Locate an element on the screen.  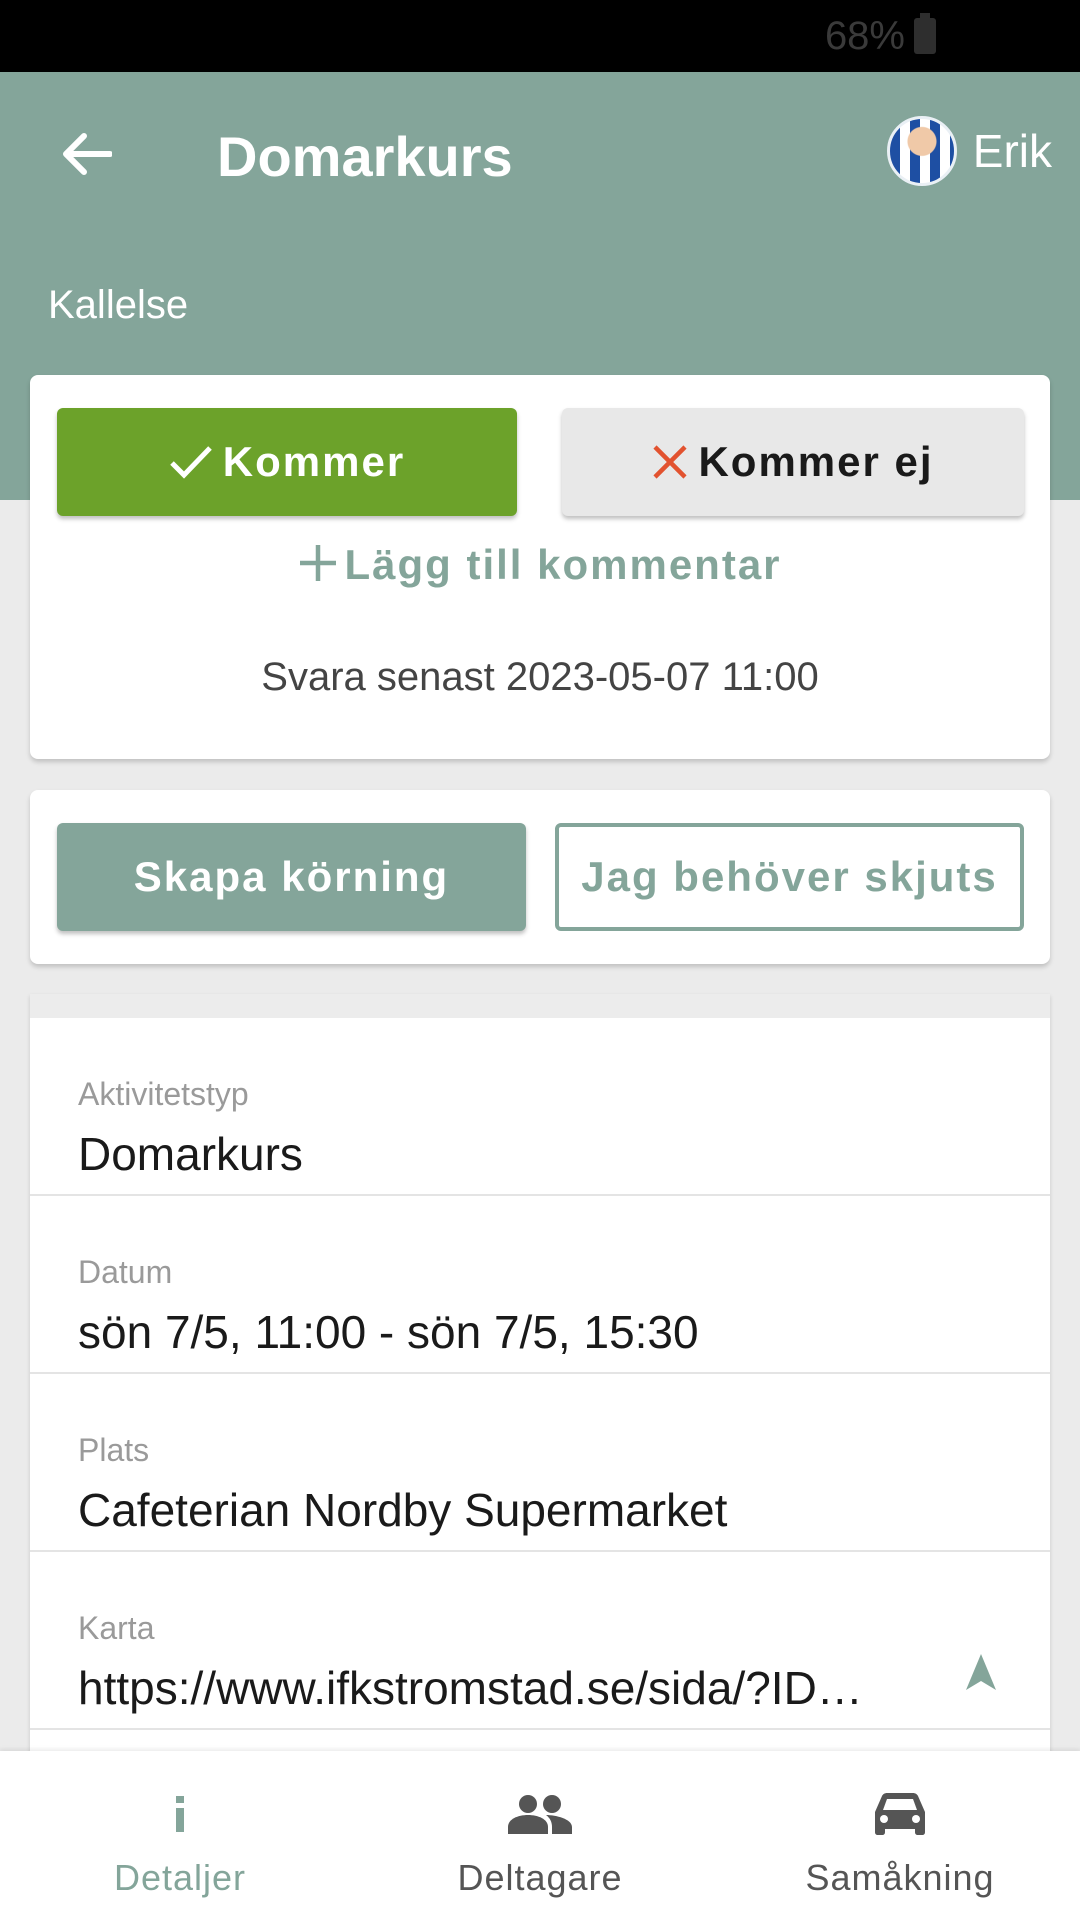
create-ride-button: Skapa körning is located at coordinates (291, 877).